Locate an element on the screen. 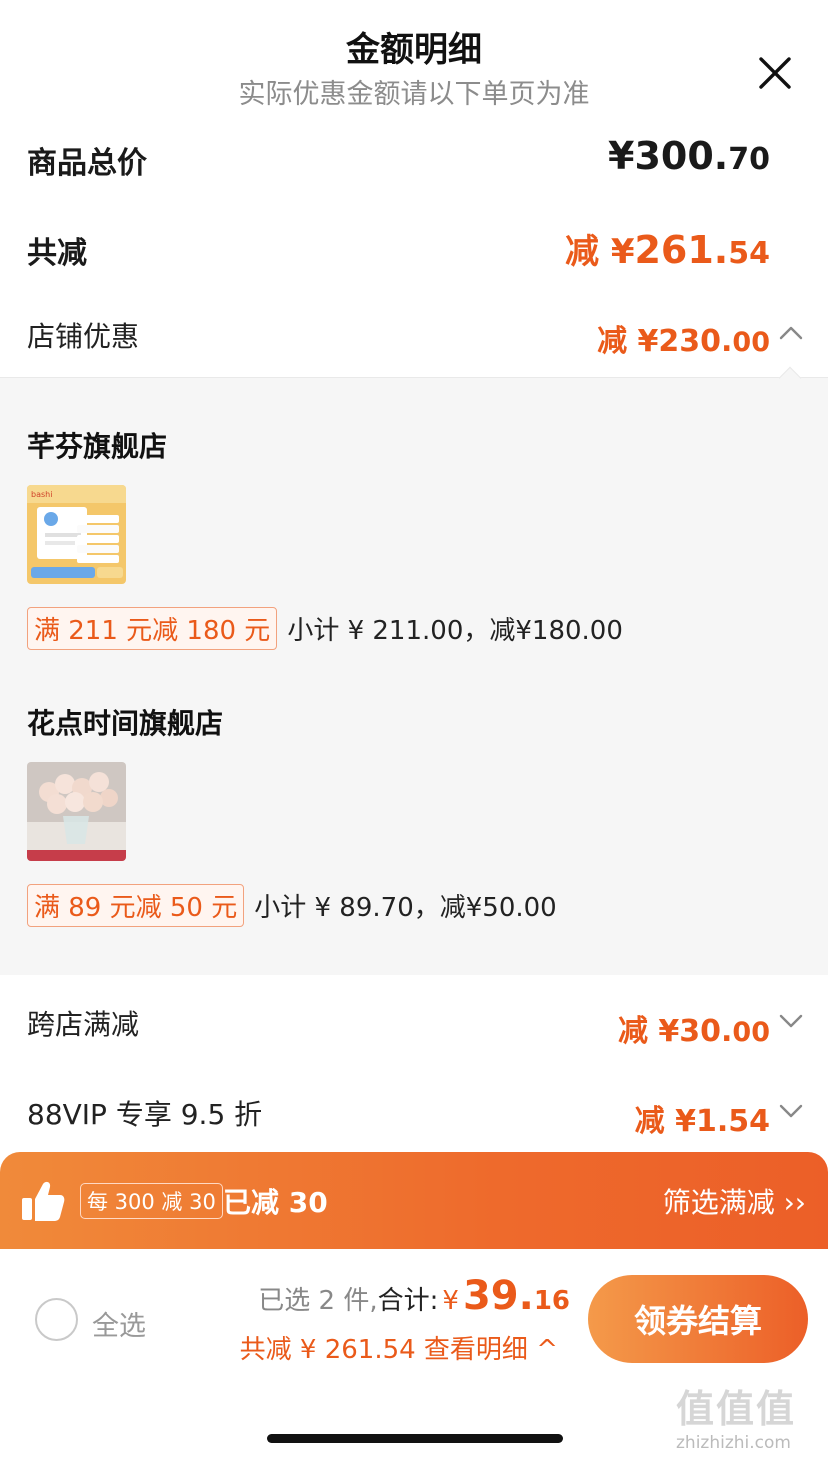 The height and width of the screenshot is (1462, 828). chevron-up-icon is located at coordinates (791, 333).